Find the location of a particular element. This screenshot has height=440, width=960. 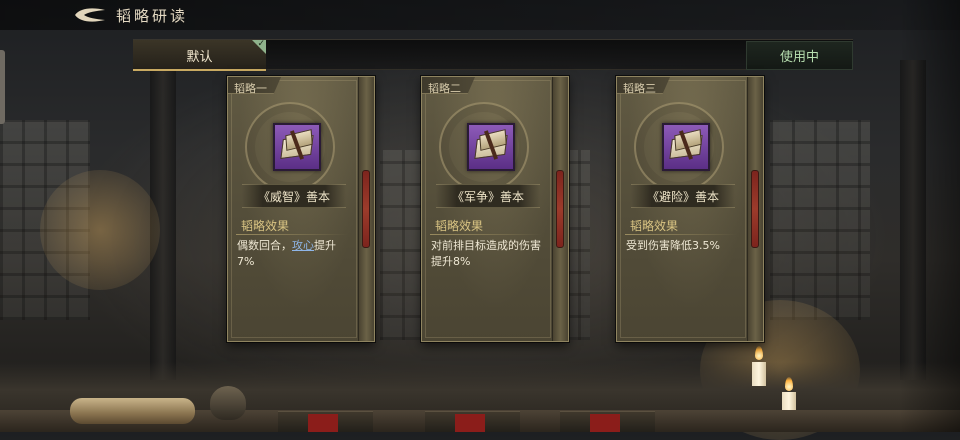

page-title: 韬略研读 is located at coordinates (152, 16).